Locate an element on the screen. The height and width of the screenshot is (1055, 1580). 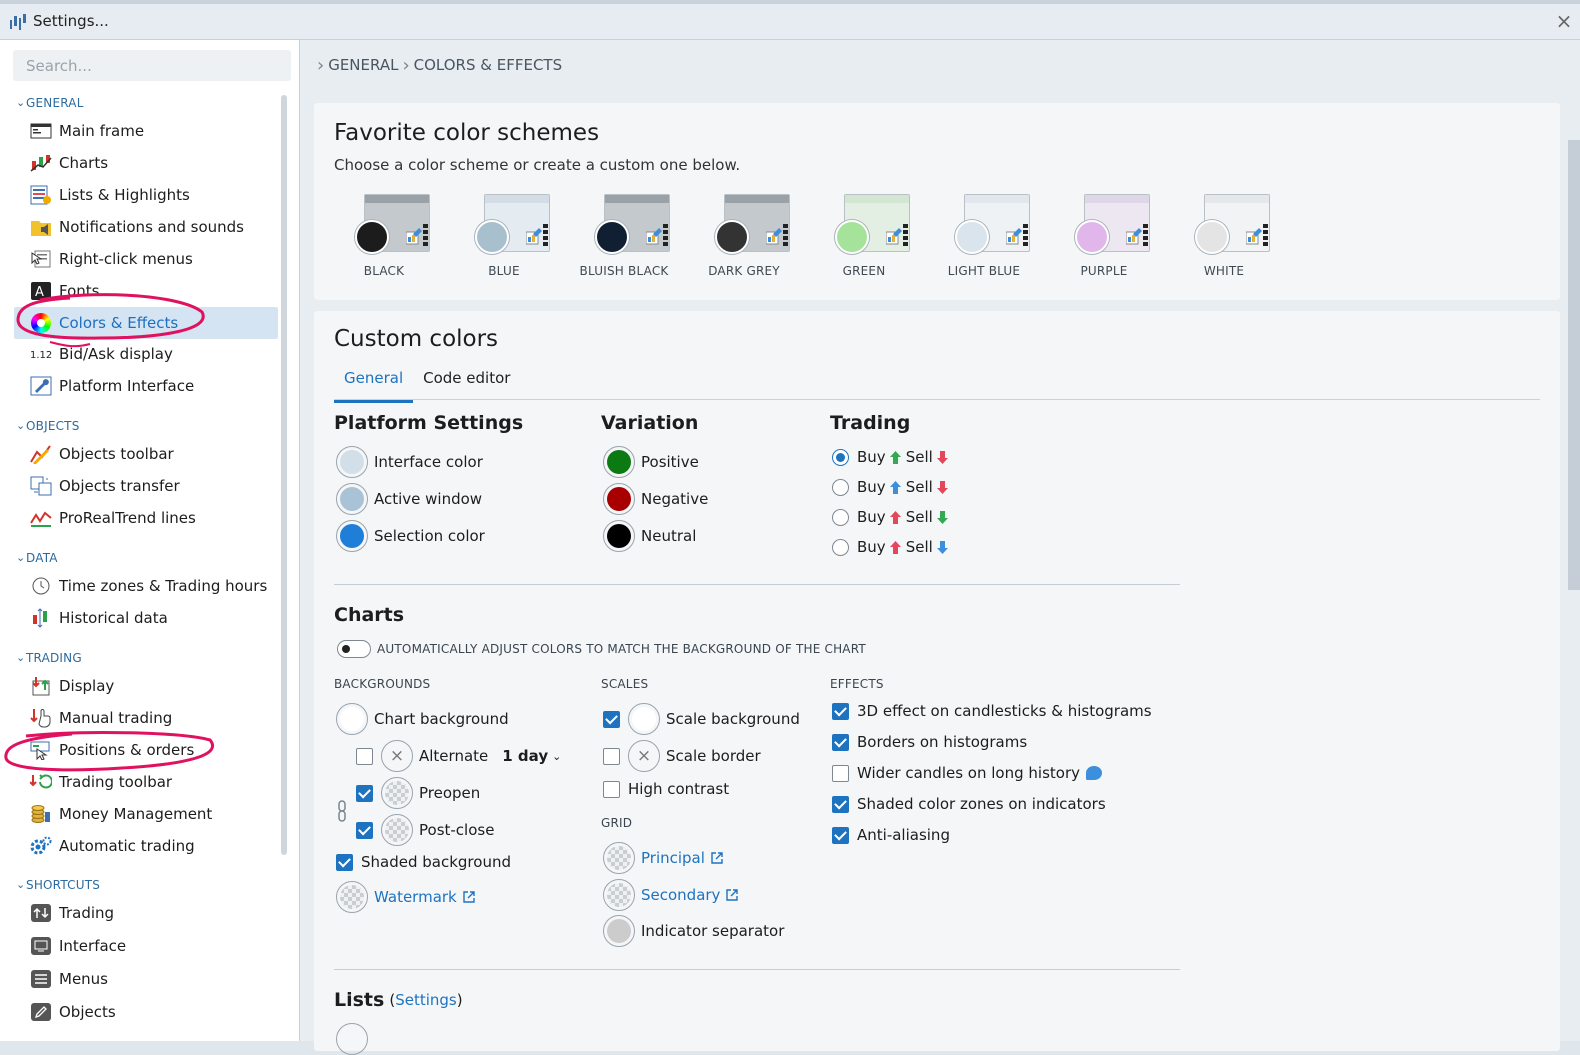
watermark-row: Watermark is located at coordinates (406, 897).